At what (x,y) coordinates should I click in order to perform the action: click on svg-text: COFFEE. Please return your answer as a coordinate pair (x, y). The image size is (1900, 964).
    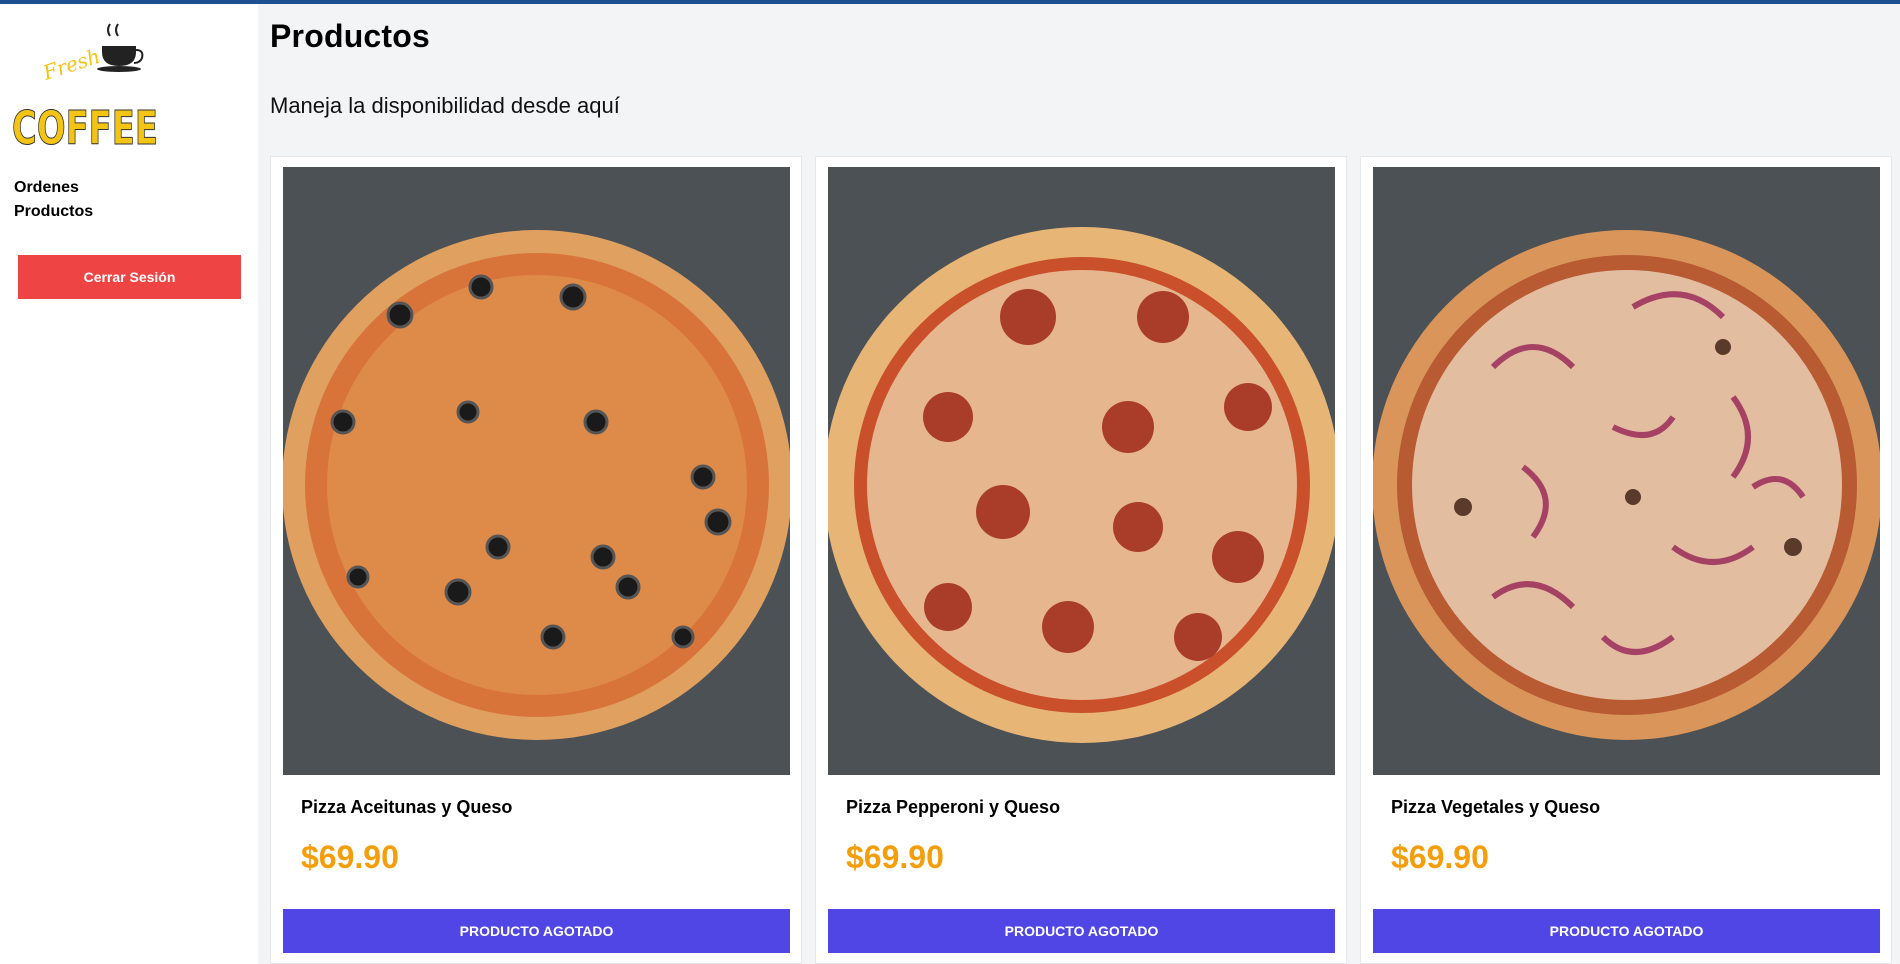
    Looking at the image, I should click on (85, 124).